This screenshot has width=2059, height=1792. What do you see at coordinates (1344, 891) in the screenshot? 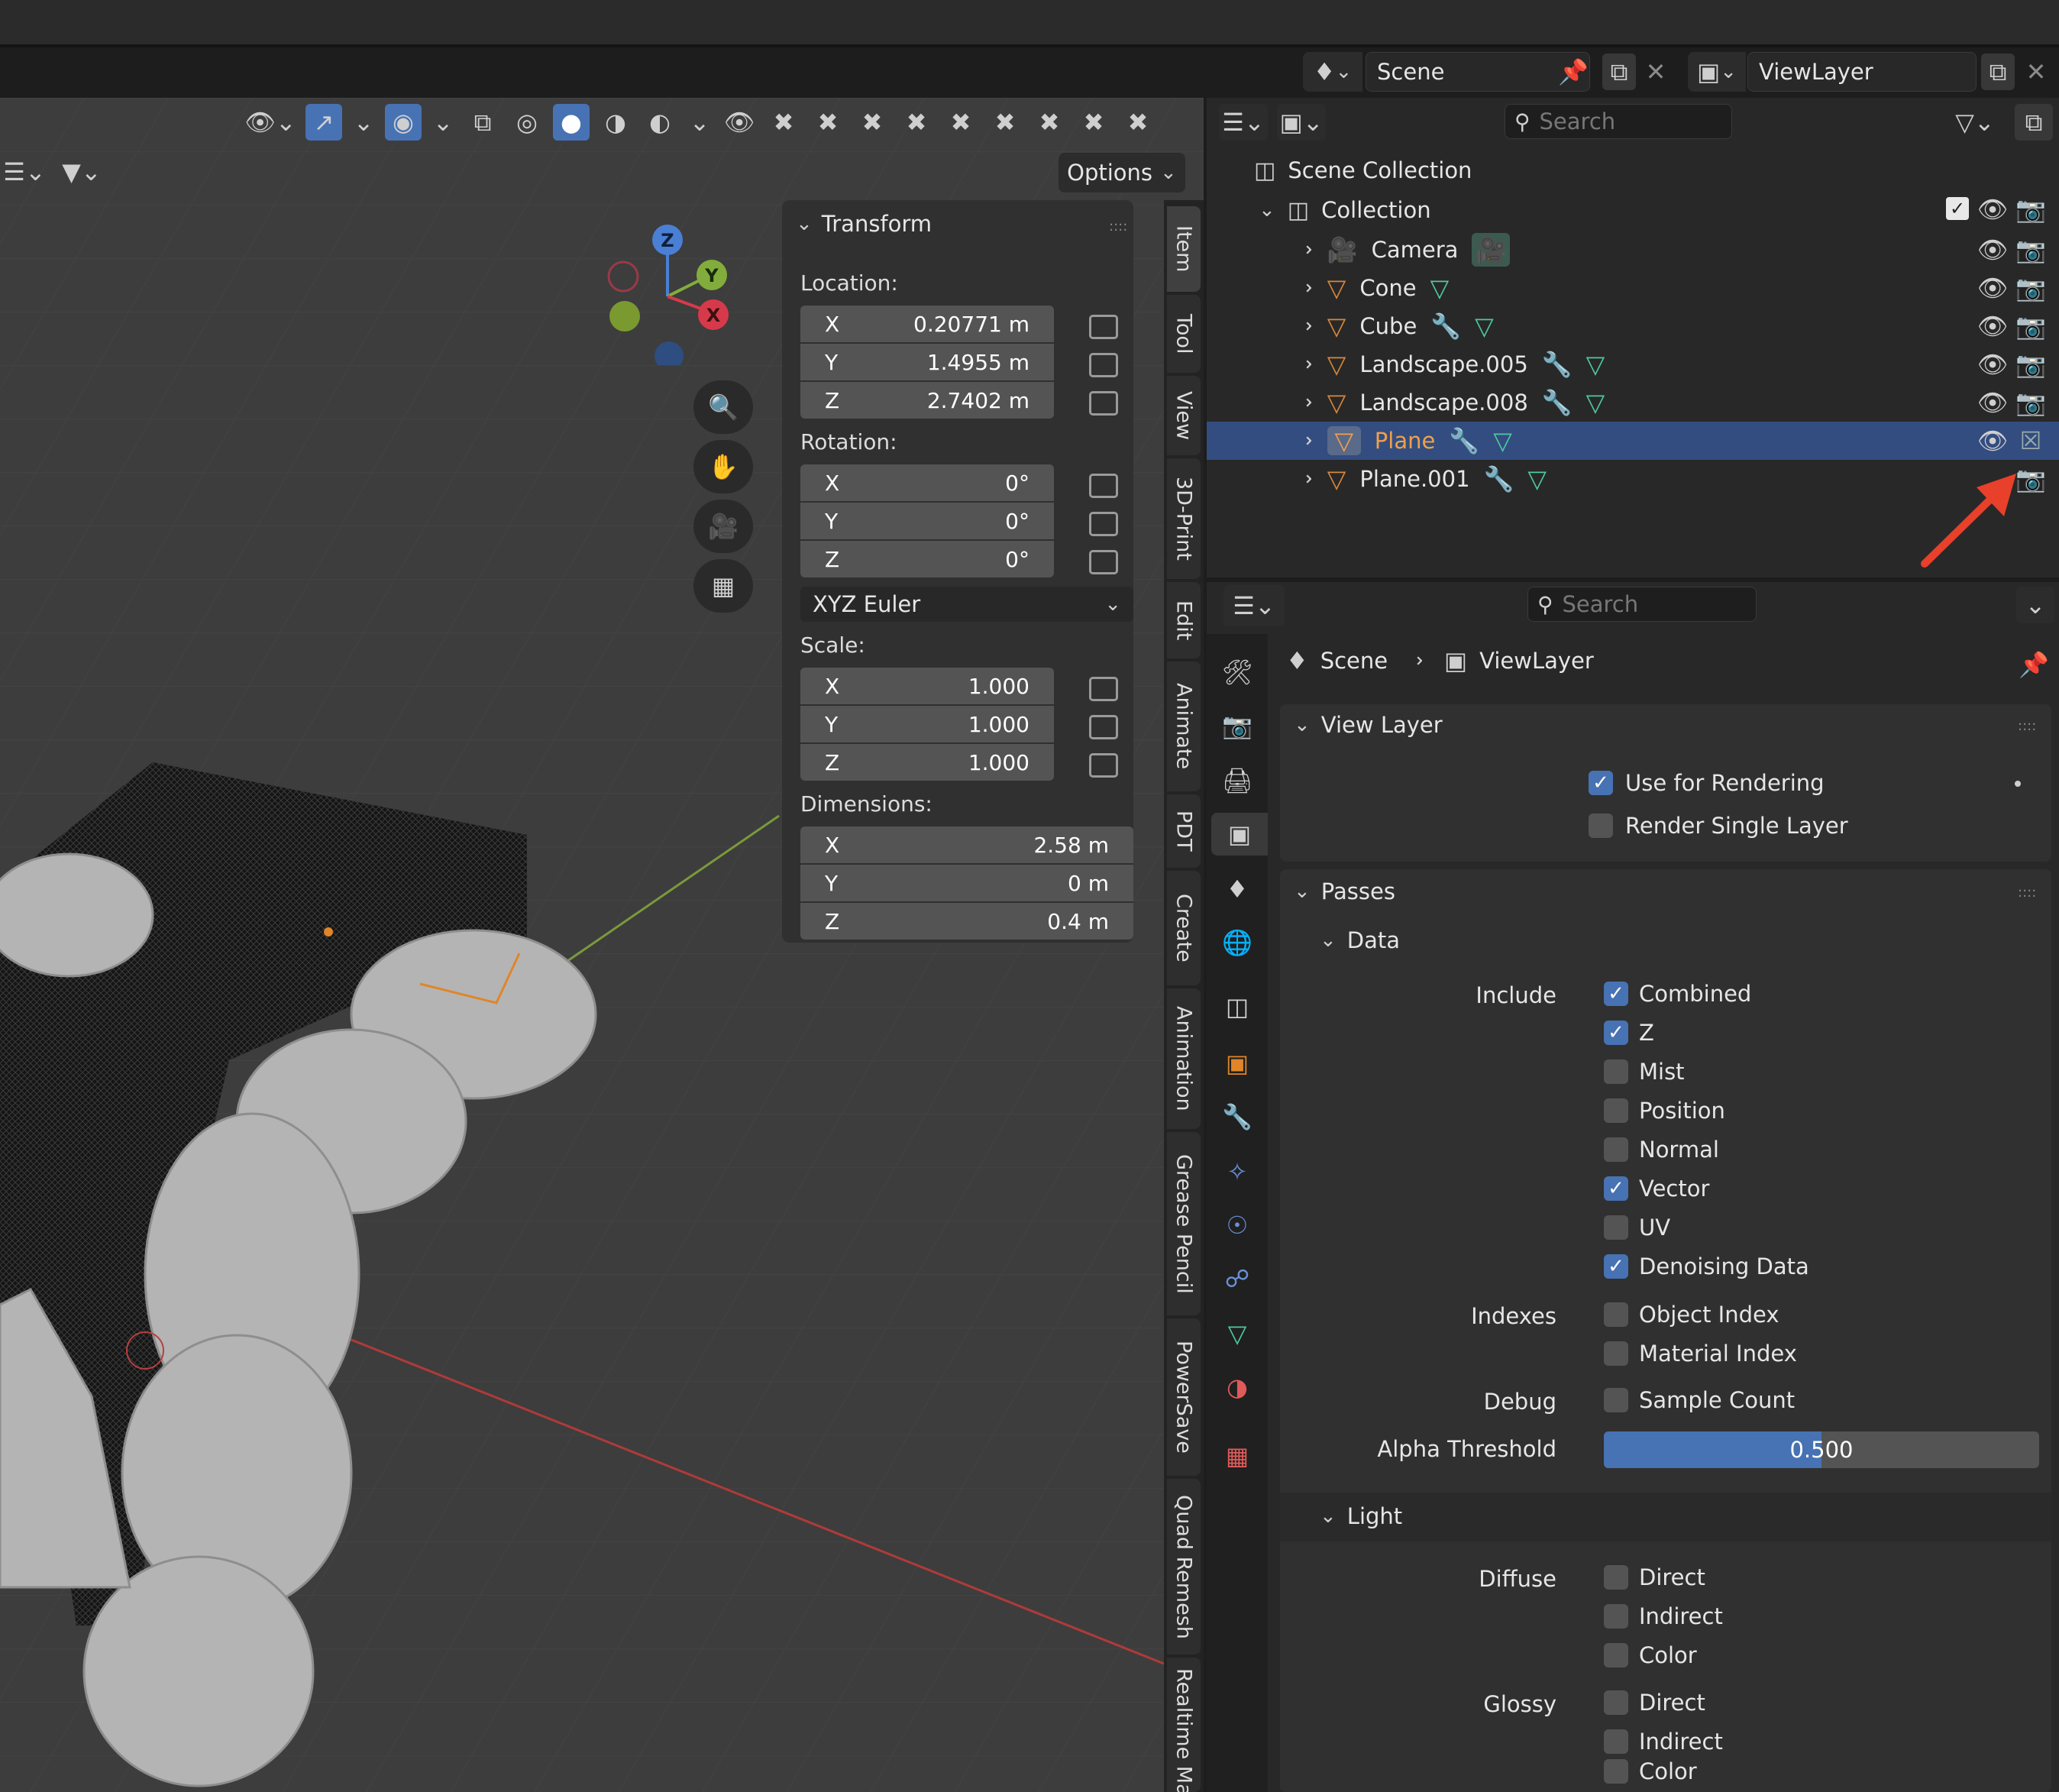
I see `passes-header: ⌄ Passes` at bounding box center [1344, 891].